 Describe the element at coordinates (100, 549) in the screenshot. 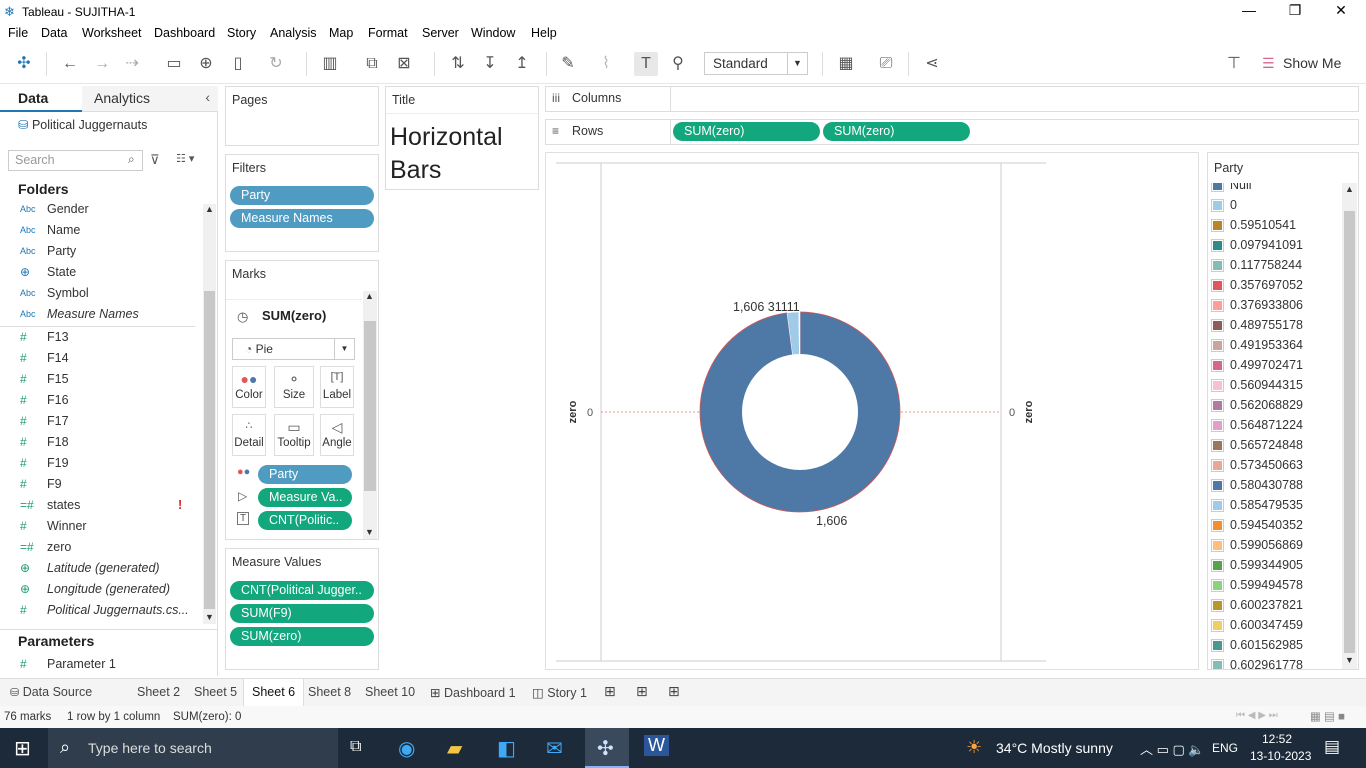

I see `field-zero: =# zero` at that location.